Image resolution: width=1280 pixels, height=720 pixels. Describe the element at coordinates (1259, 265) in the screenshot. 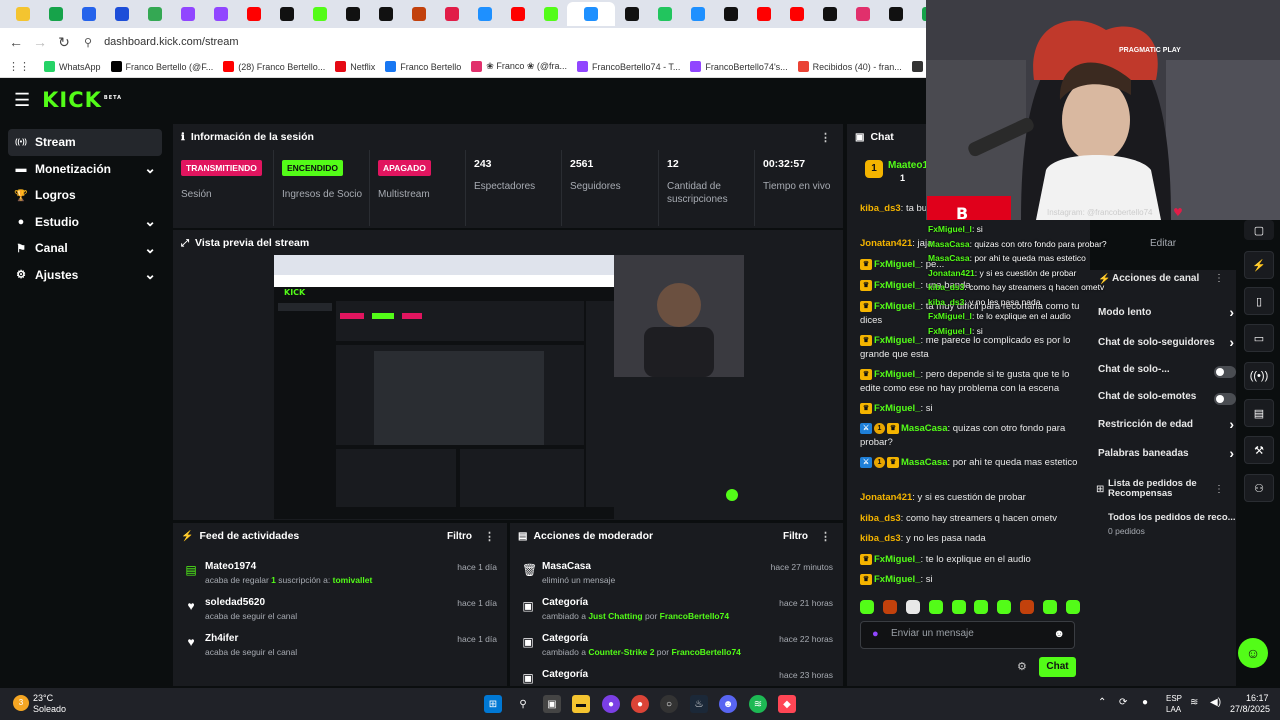

I see `bolt-rail-button: ⚡` at that location.